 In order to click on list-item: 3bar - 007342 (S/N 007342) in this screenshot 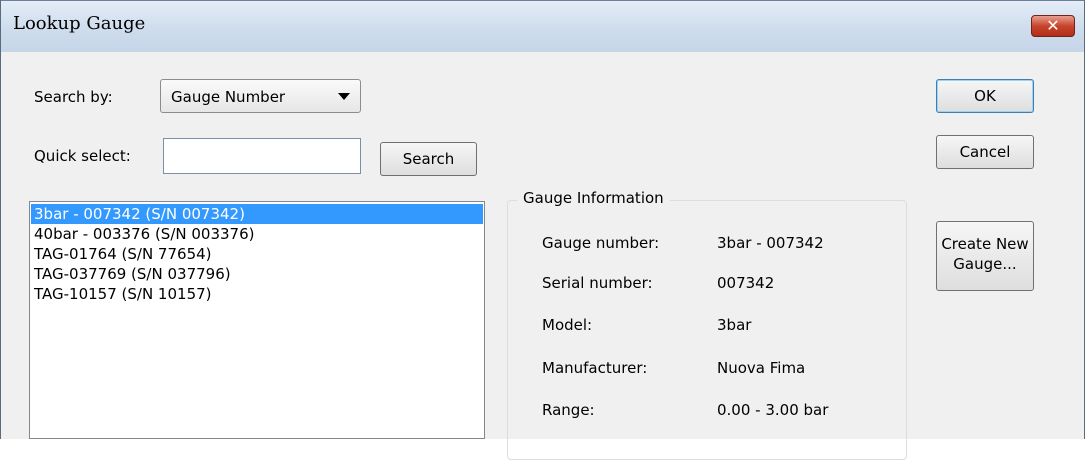, I will do `click(257, 214)`.